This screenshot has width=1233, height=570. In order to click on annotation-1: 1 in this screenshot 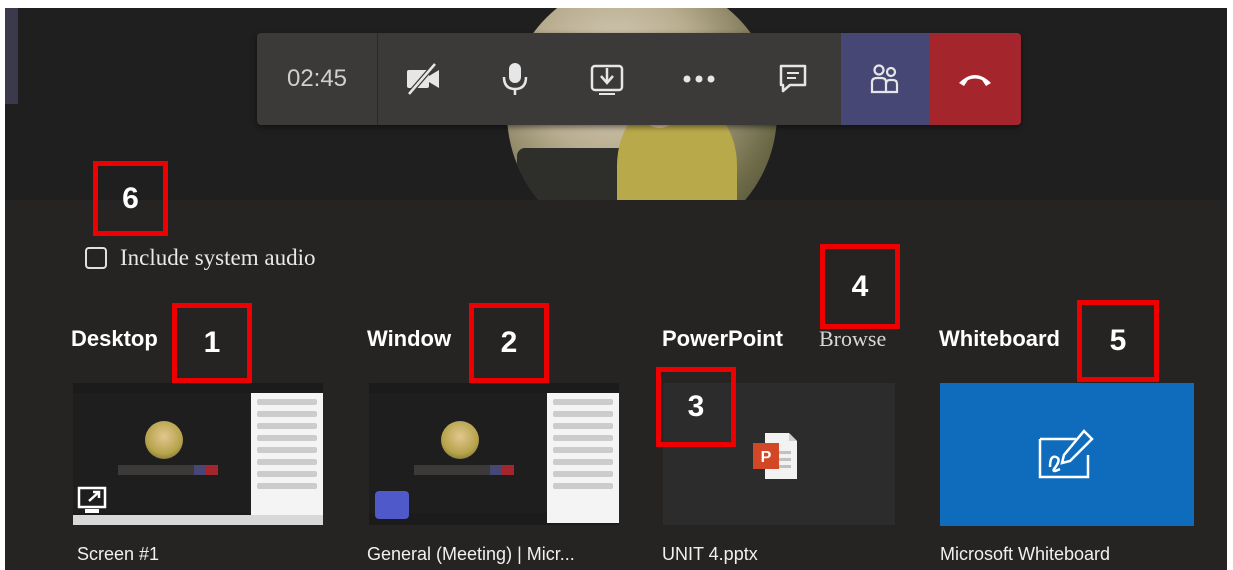, I will do `click(212, 343)`.